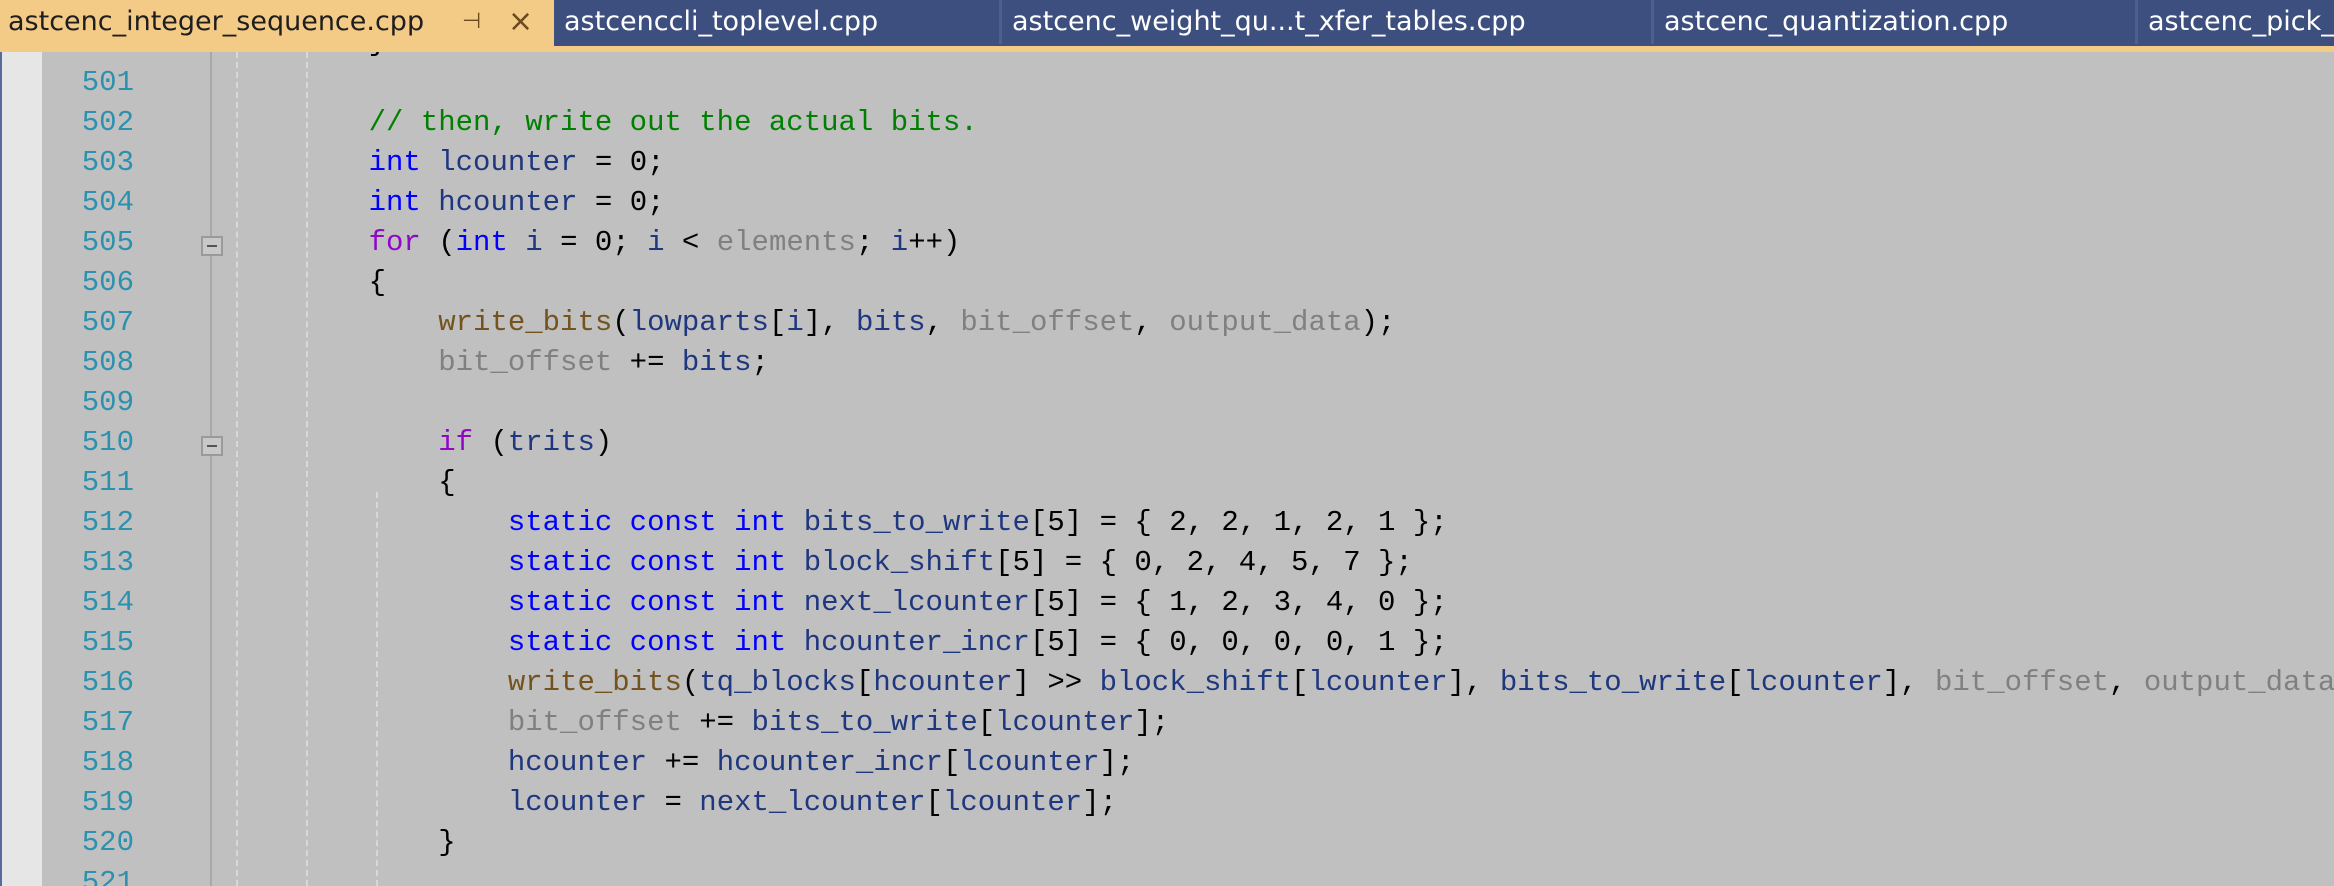 Image resolution: width=2334 pixels, height=886 pixels. I want to click on line-number: 500, so click(98, 57).